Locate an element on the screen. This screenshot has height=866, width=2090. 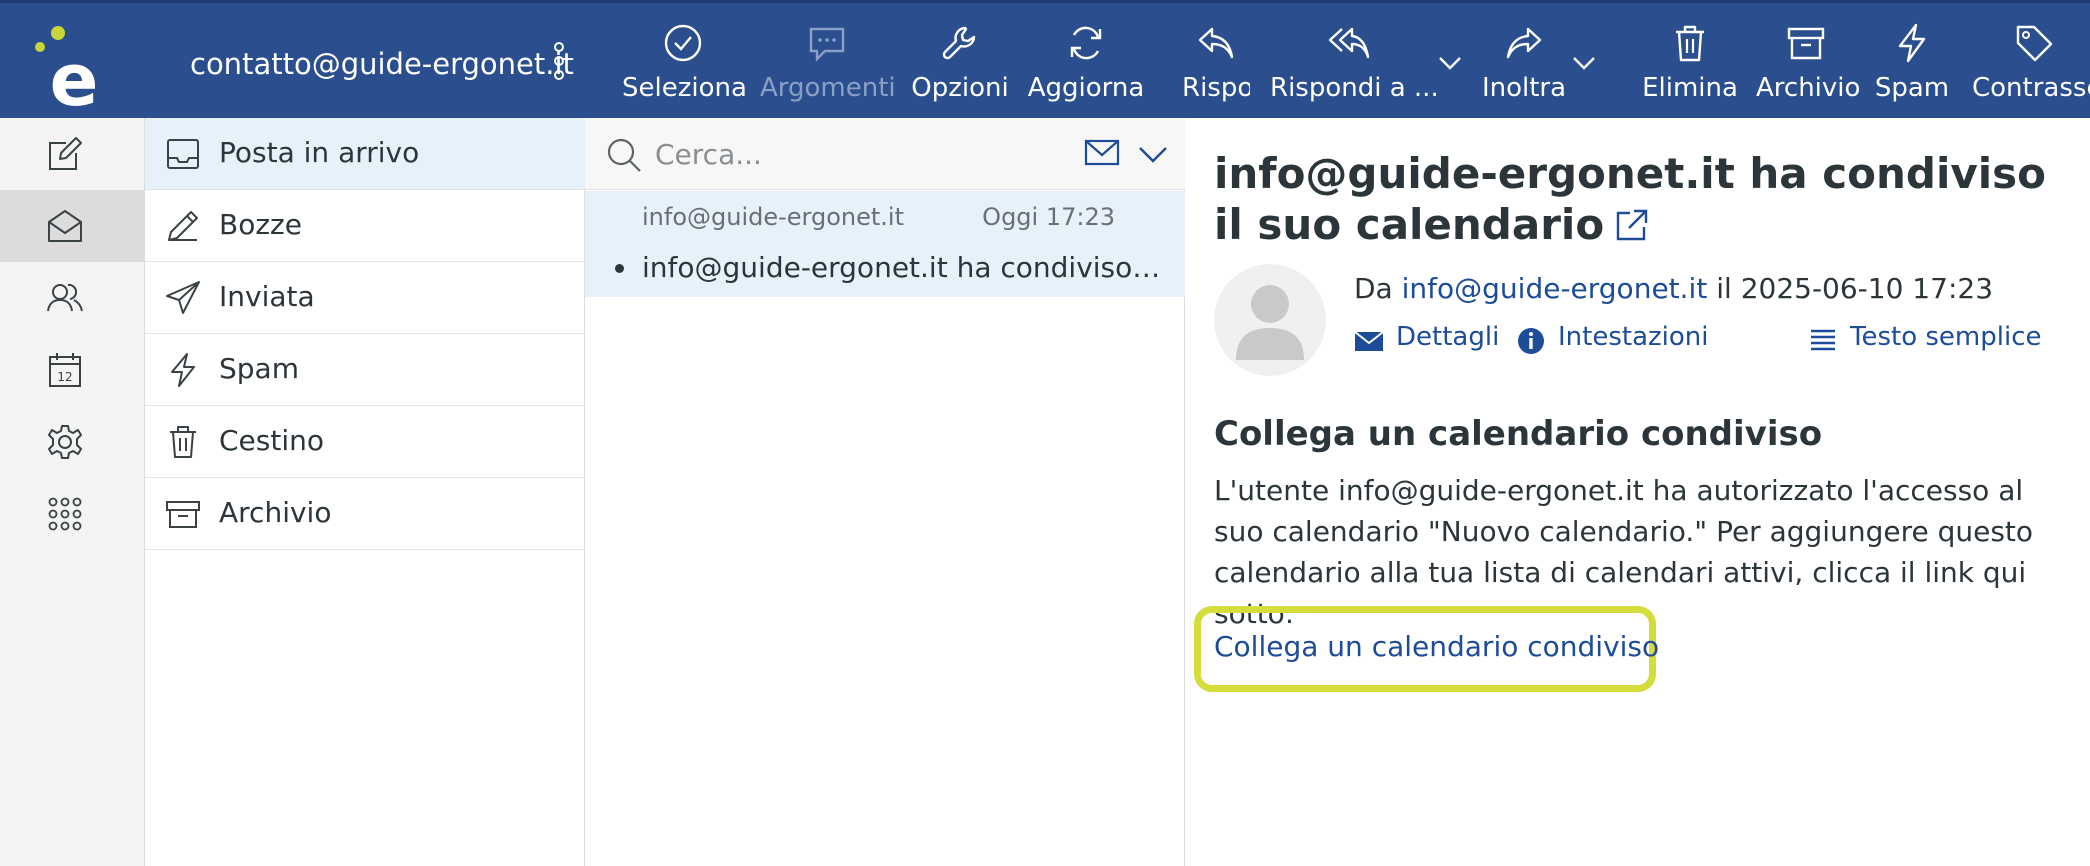
check-circle-icon is located at coordinates (683, 43).